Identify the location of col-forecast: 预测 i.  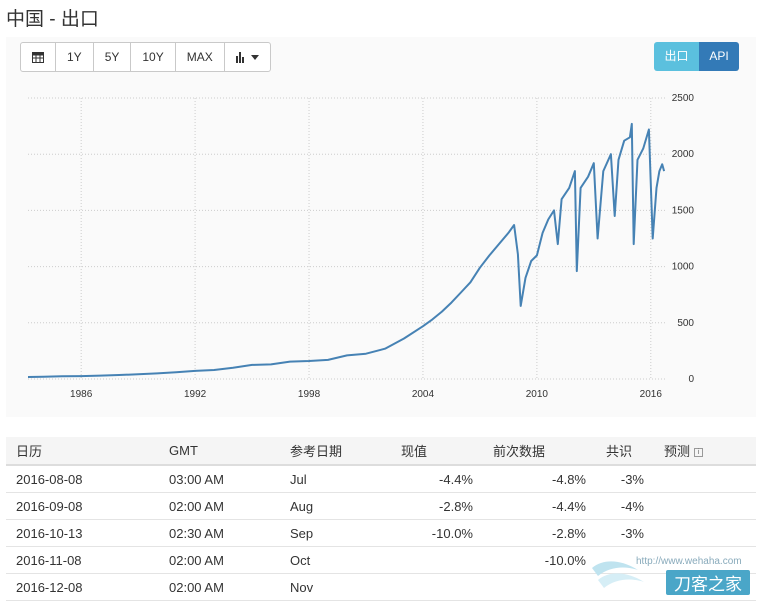
(705, 451).